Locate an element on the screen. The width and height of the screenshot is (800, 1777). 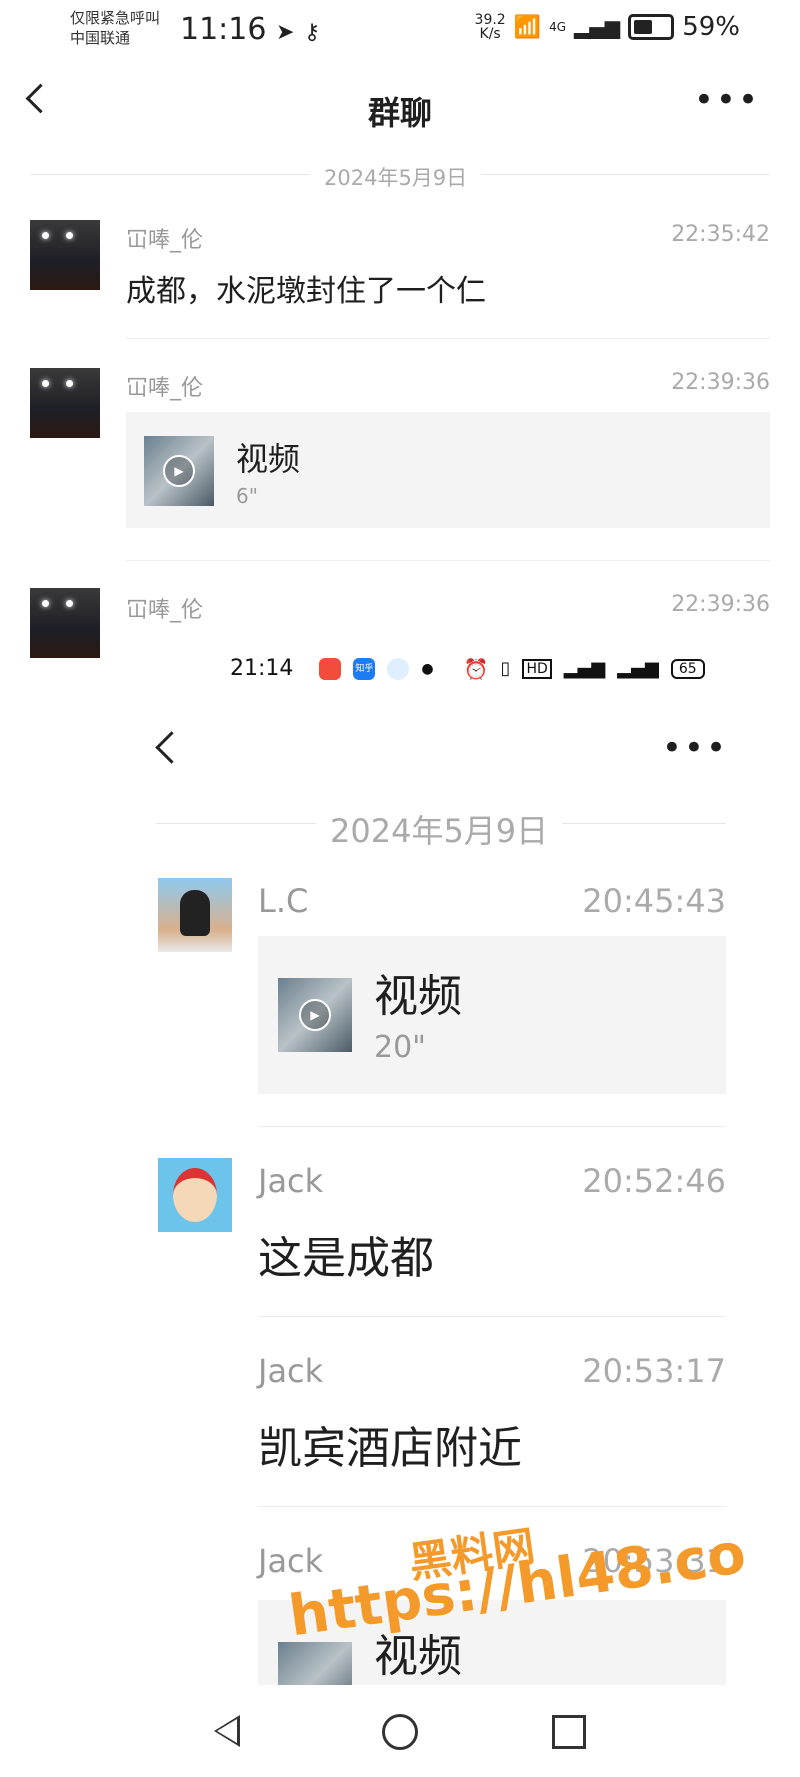
network-speed-value: 39.2 is located at coordinates (490, 20).